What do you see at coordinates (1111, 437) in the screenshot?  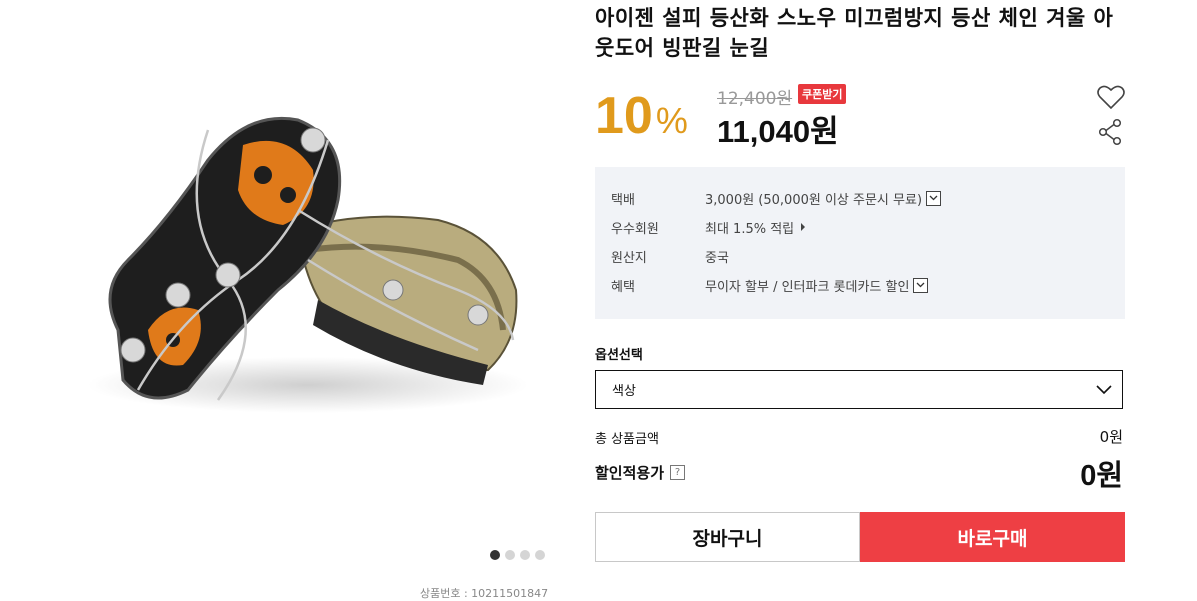 I see `total-price-value: 0원` at bounding box center [1111, 437].